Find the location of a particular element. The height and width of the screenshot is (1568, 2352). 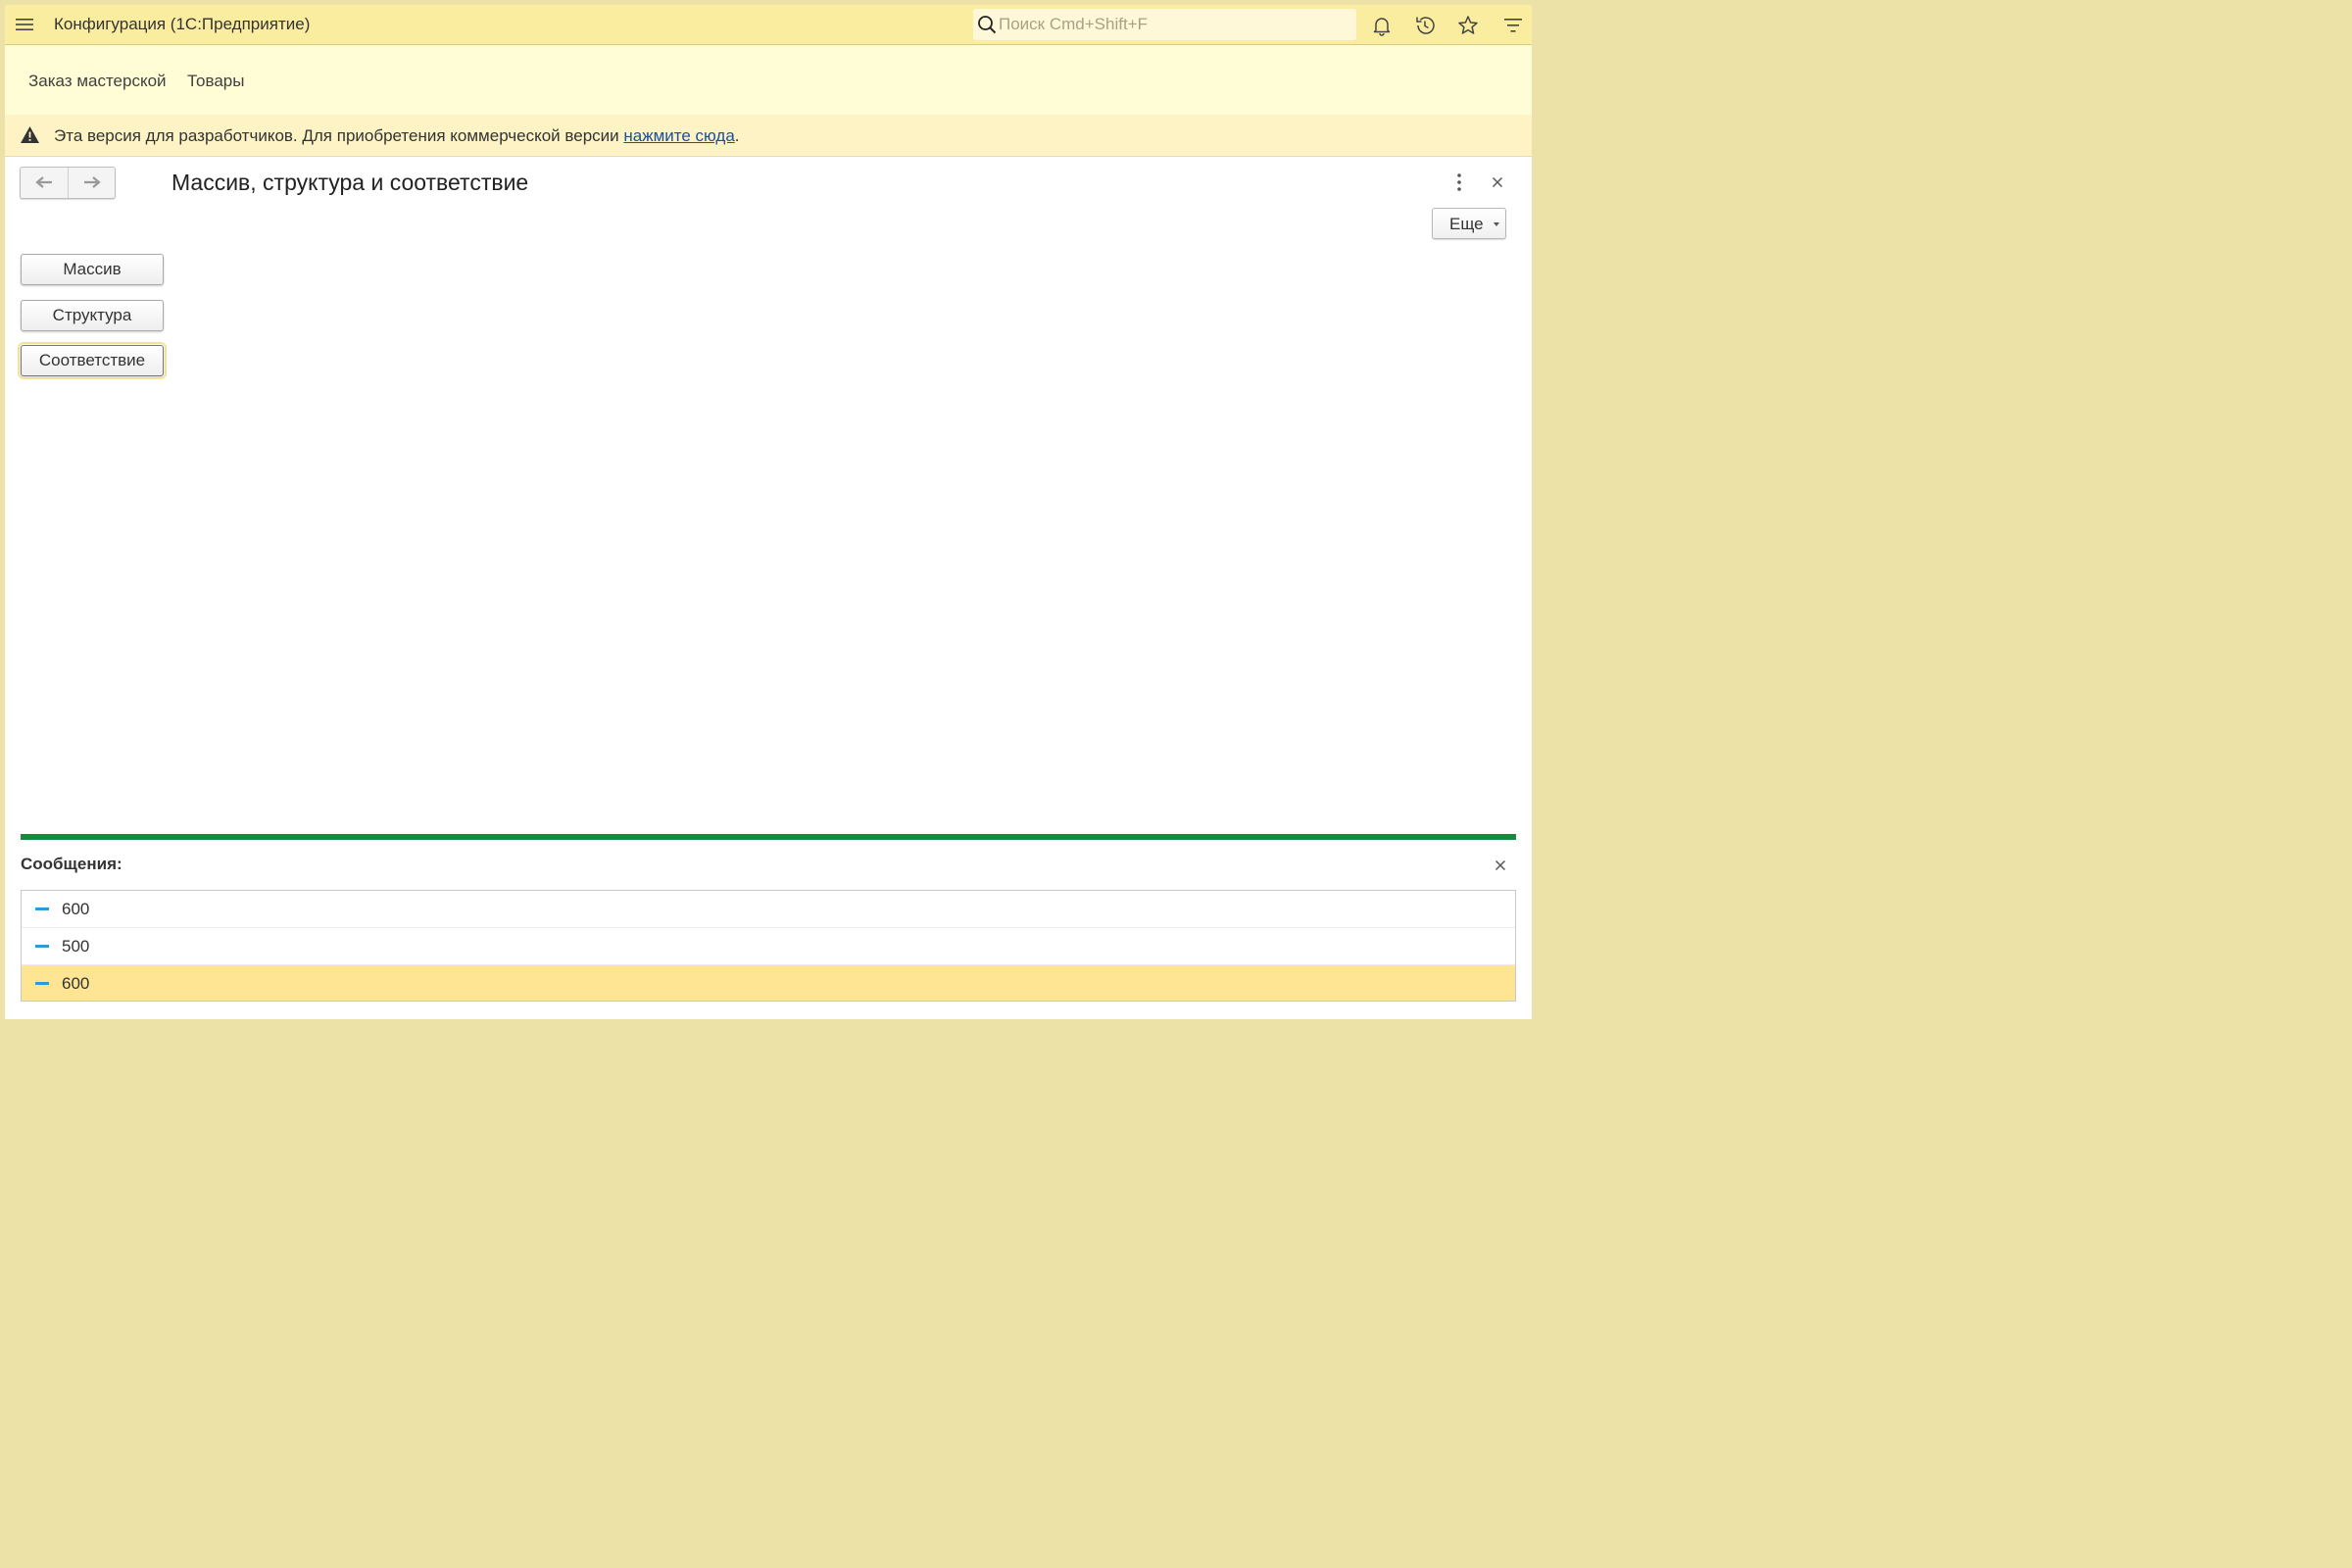

search-input is located at coordinates (1175, 24).